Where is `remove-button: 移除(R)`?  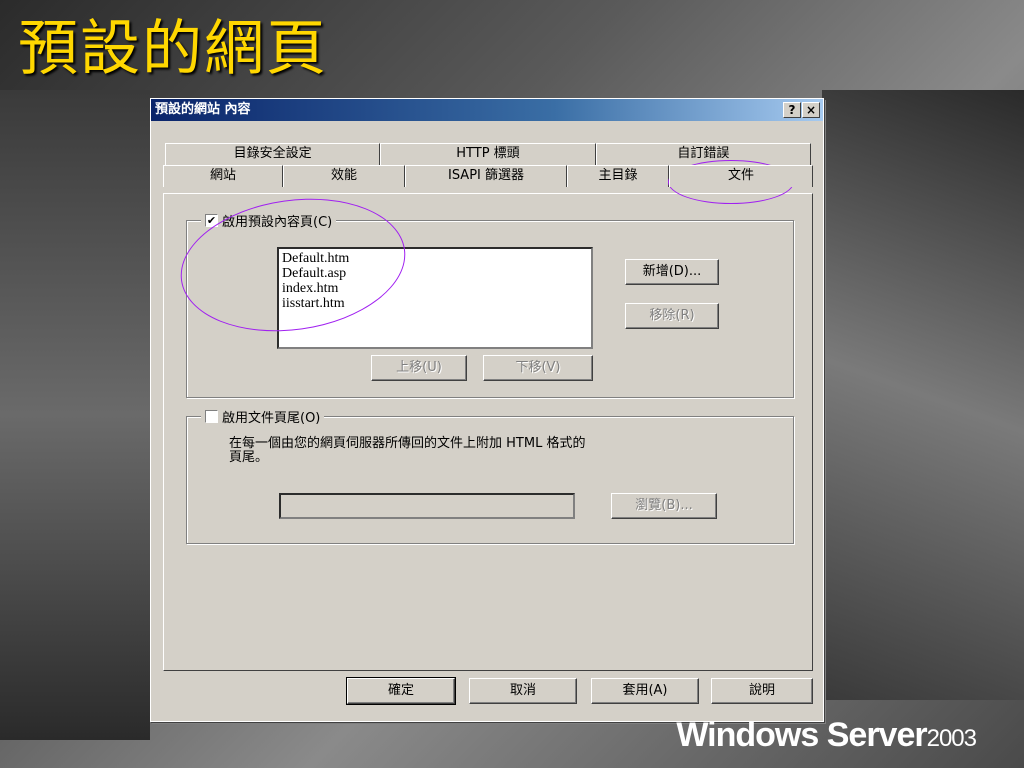
remove-button: 移除(R) is located at coordinates (672, 316).